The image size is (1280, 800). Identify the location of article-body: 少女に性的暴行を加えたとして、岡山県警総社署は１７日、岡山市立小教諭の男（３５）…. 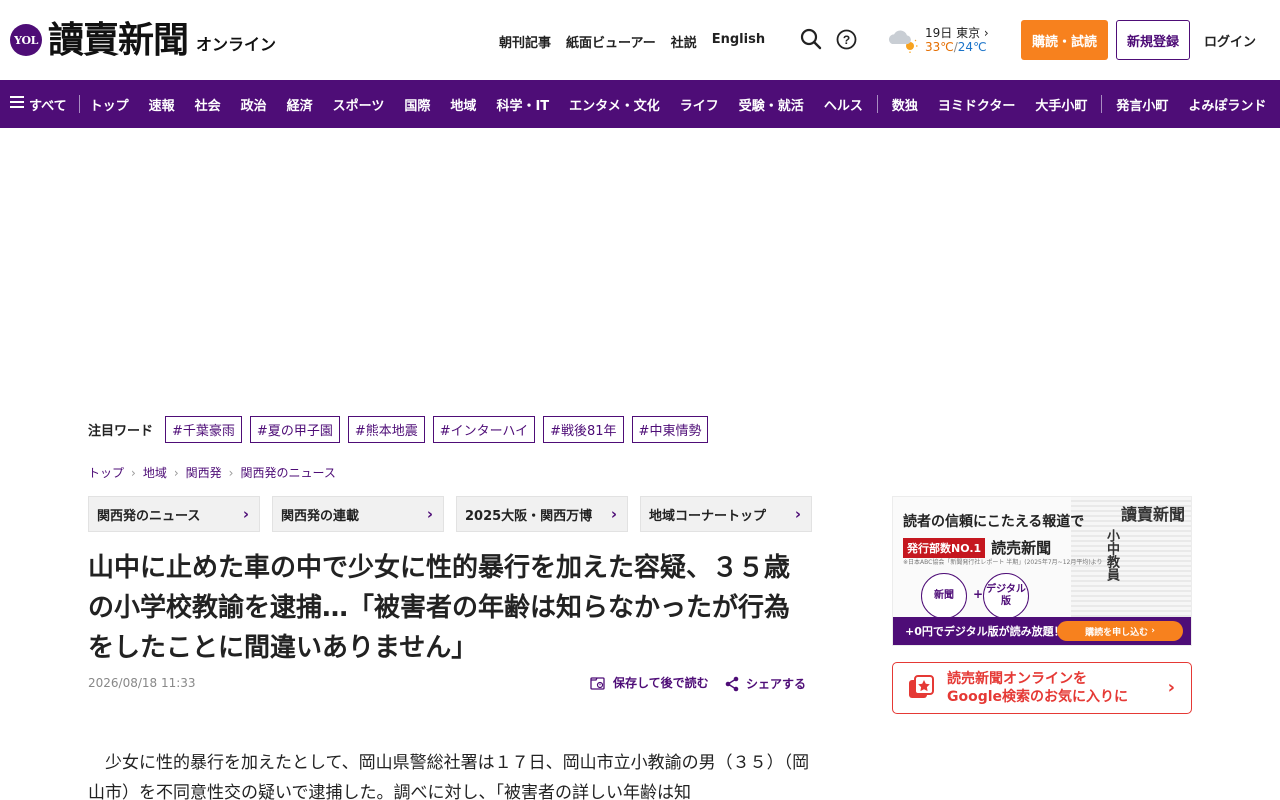
(449, 776).